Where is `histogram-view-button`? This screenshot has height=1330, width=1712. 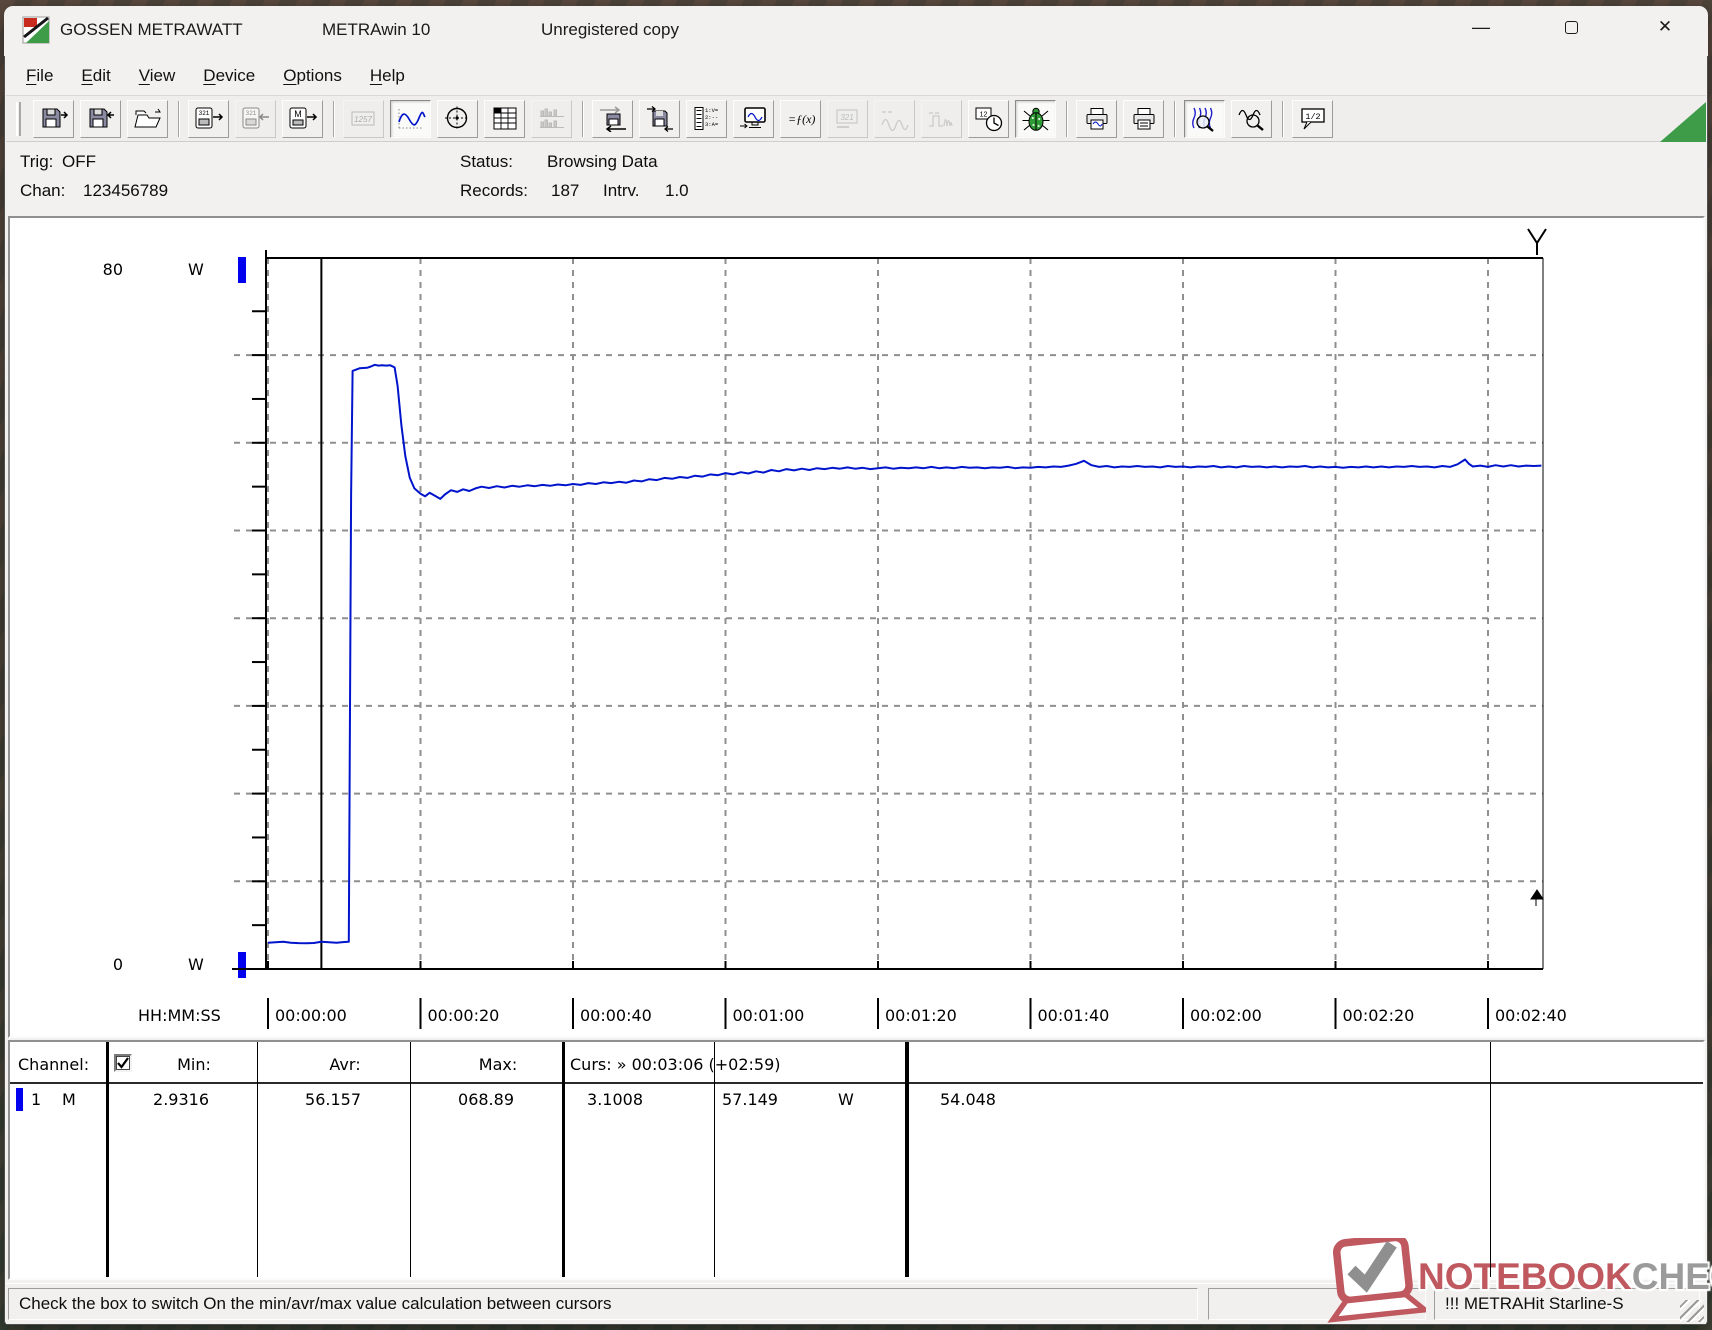
histogram-view-button is located at coordinates (551, 118).